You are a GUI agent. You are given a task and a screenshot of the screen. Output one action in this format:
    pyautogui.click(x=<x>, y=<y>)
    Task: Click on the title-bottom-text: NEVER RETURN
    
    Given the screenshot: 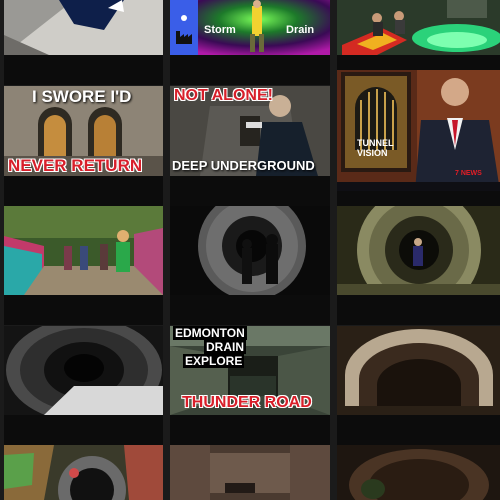 What is the action you would take?
    pyautogui.click(x=75, y=165)
    